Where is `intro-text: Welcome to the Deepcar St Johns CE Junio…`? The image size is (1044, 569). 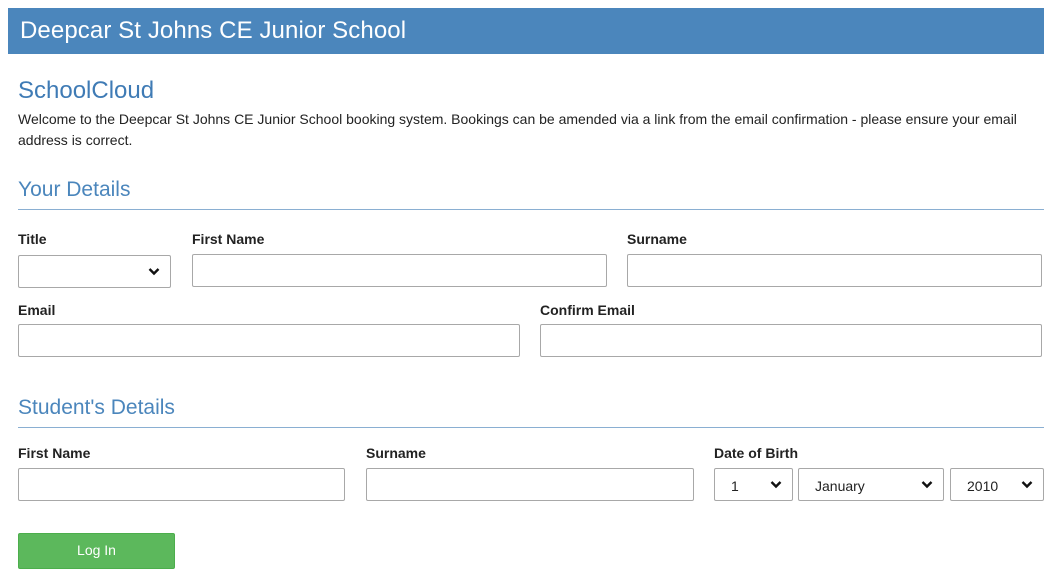
intro-text: Welcome to the Deepcar St Johns CE Junio… is located at coordinates (517, 129).